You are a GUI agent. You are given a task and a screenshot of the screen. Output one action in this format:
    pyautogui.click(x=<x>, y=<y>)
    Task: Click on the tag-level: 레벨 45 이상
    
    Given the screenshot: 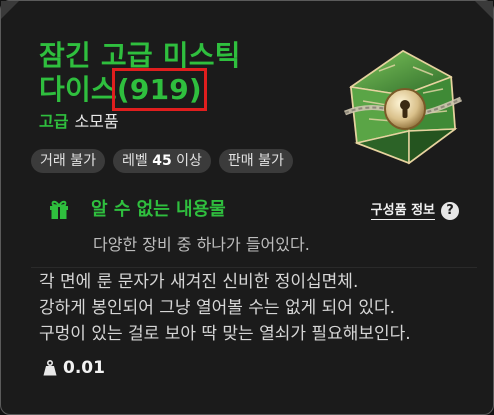 What is the action you would take?
    pyautogui.click(x=161, y=161)
    